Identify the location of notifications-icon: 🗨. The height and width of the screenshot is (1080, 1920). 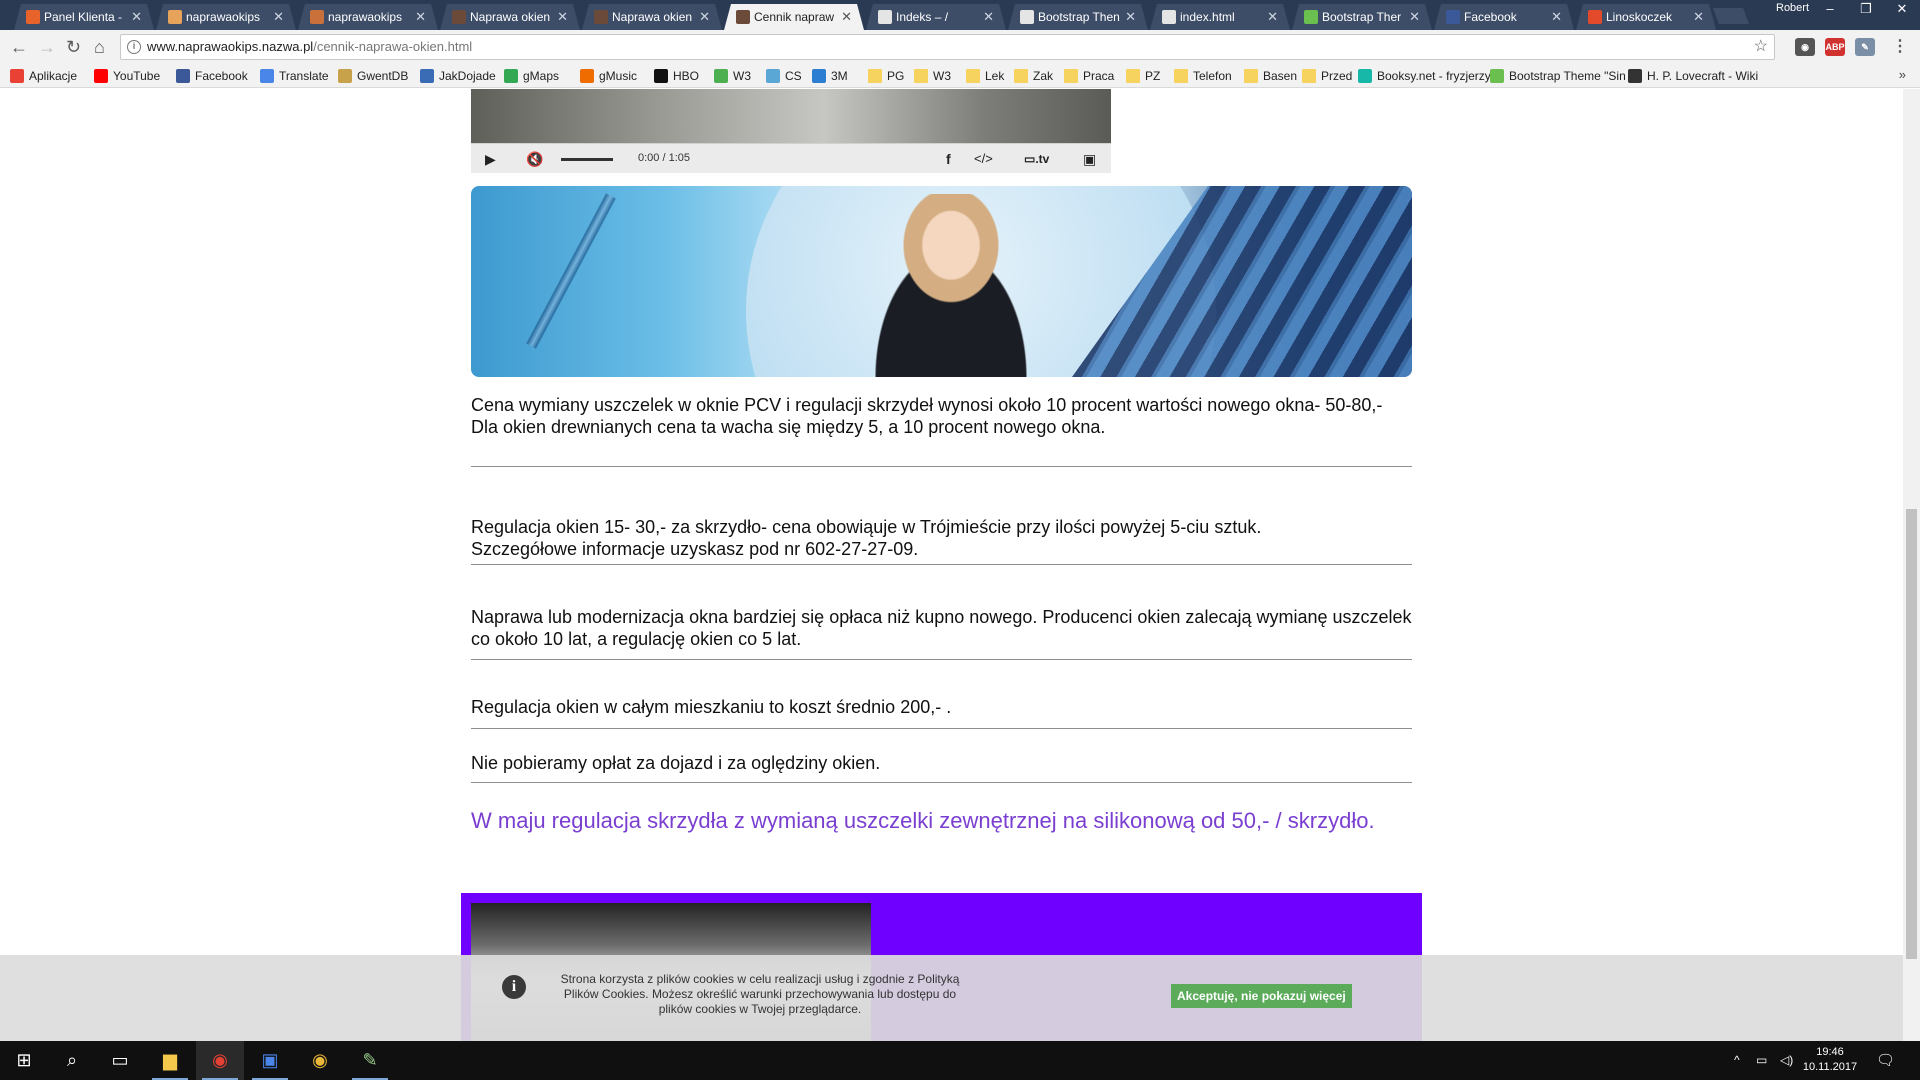
(1885, 1060).